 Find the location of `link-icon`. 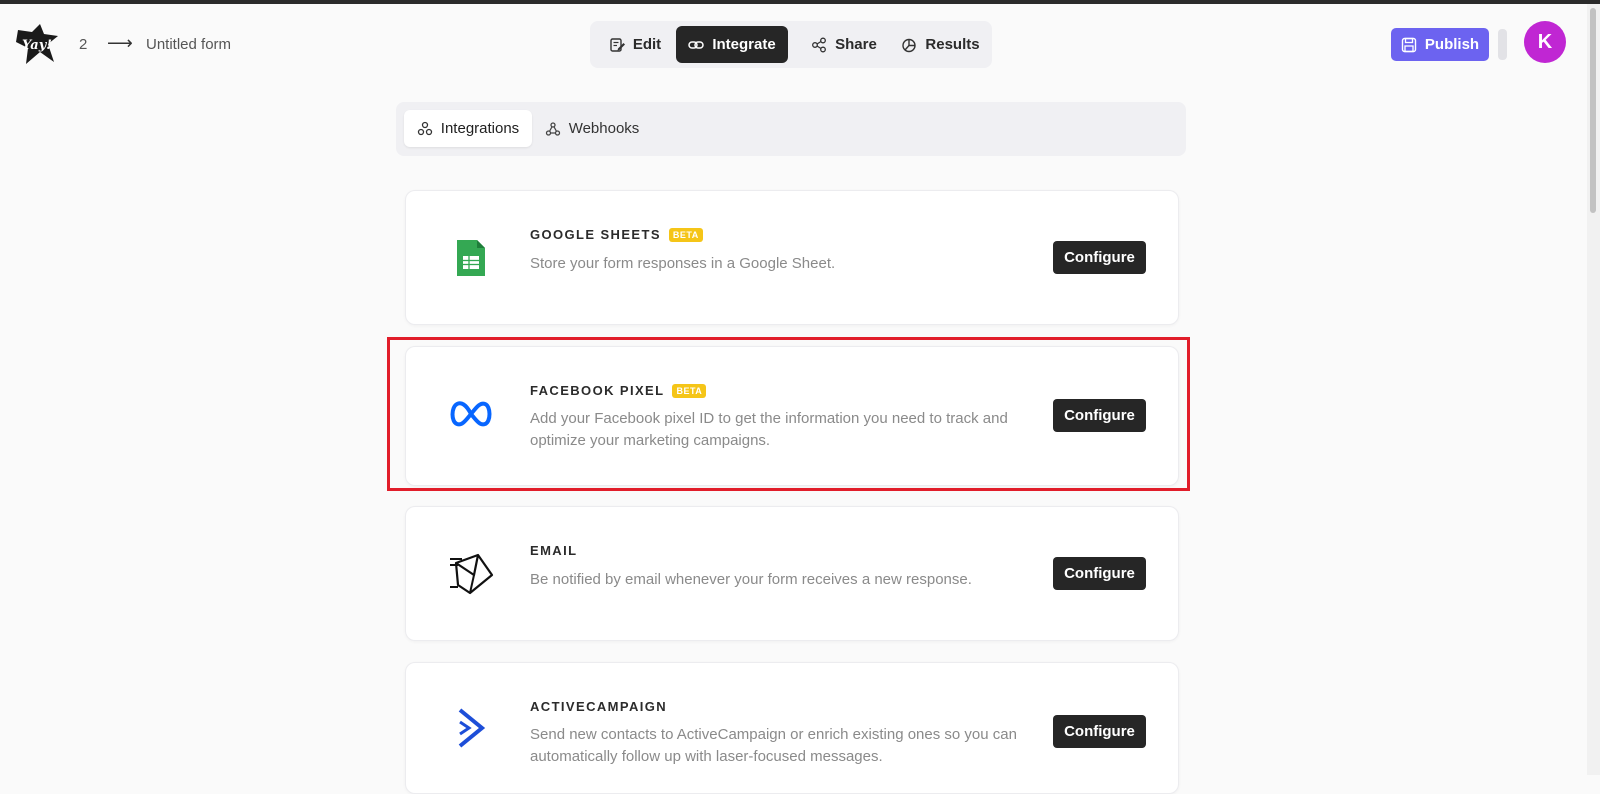

link-icon is located at coordinates (696, 44).